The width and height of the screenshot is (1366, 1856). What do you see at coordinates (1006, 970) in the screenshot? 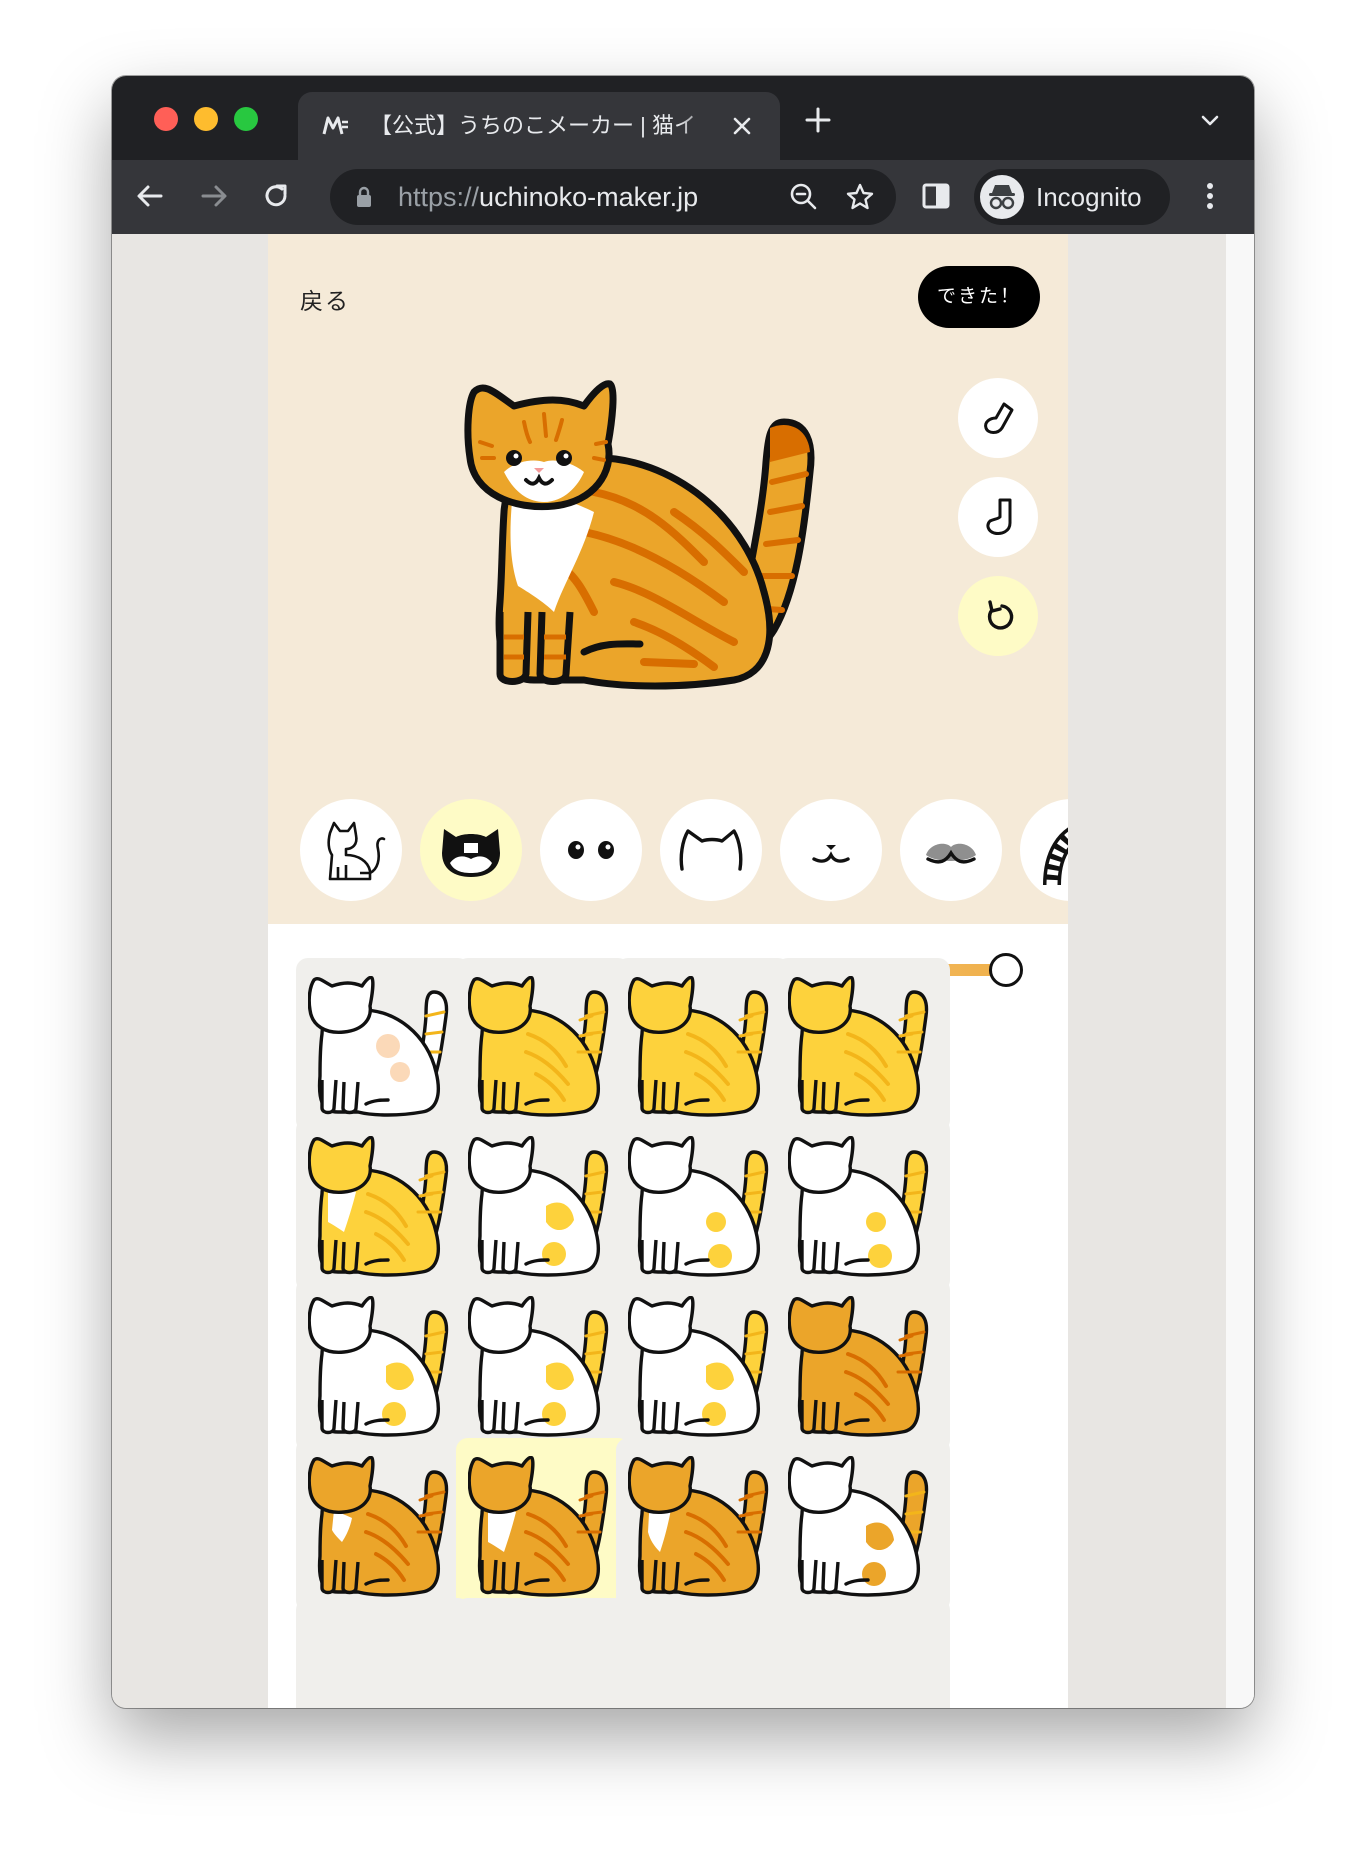
I see `color-slider-thumb` at bounding box center [1006, 970].